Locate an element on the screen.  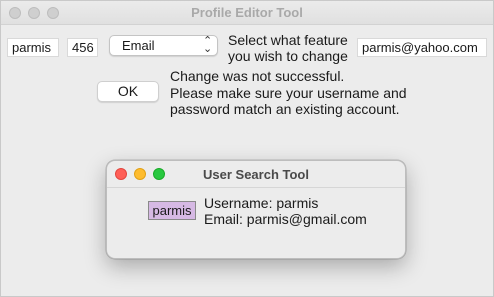
status-message-line2: Please make sure your username and is located at coordinates (288, 93).